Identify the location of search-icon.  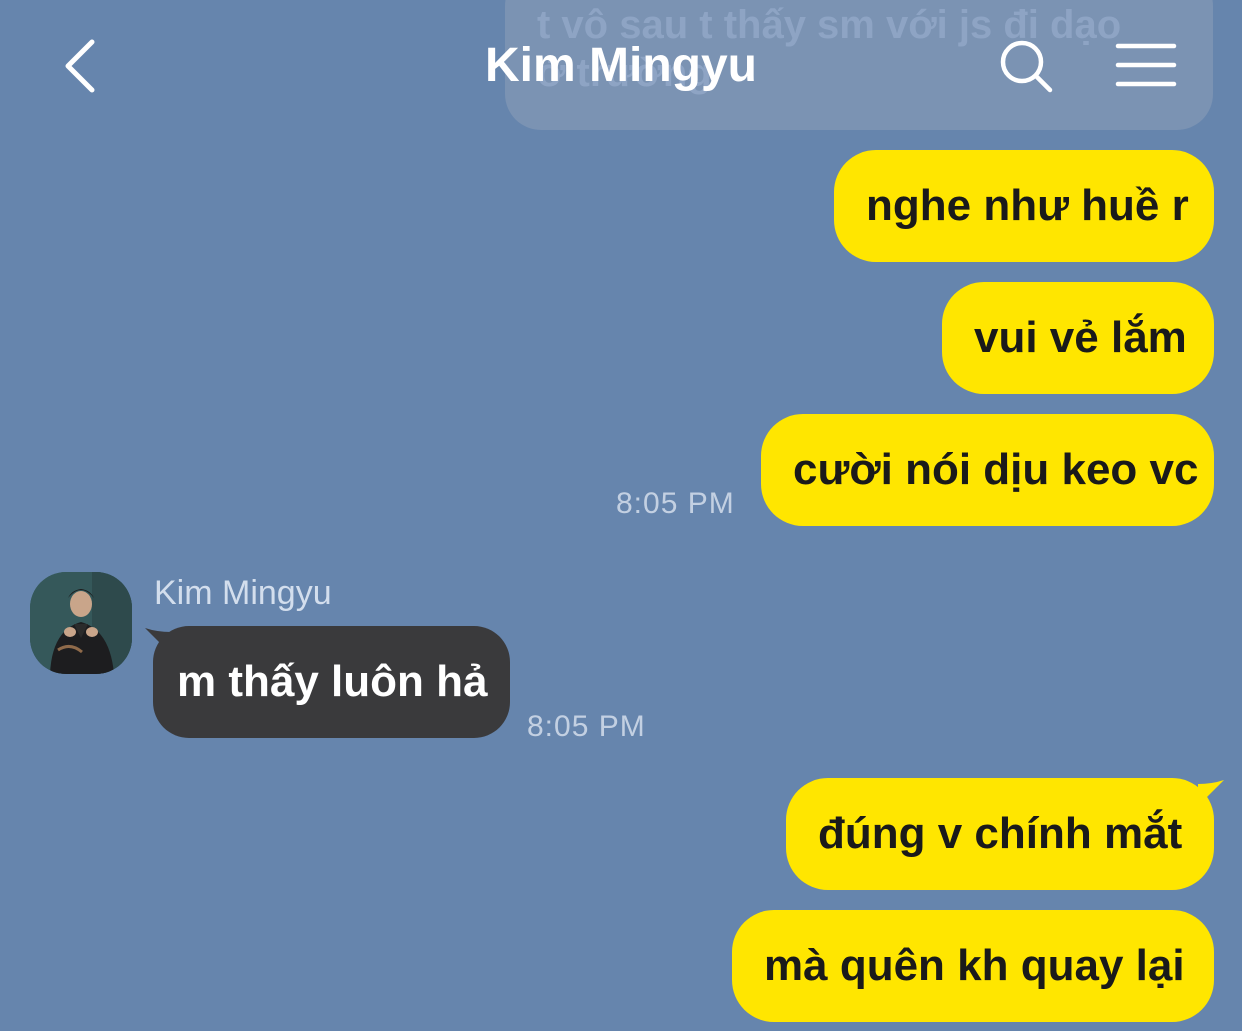
(1026, 66).